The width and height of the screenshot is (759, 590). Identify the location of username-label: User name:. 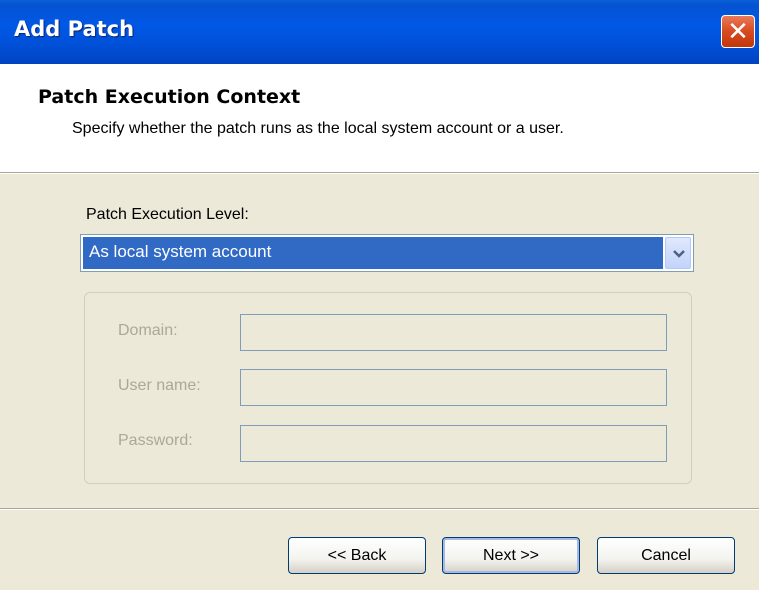
(159, 385).